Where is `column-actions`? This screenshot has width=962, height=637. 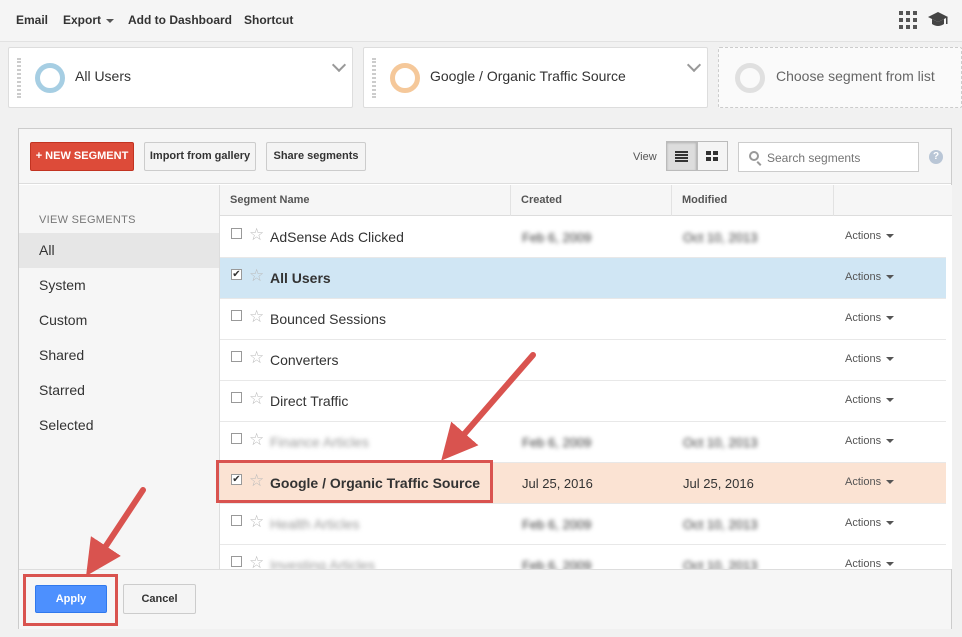 column-actions is located at coordinates (893, 200).